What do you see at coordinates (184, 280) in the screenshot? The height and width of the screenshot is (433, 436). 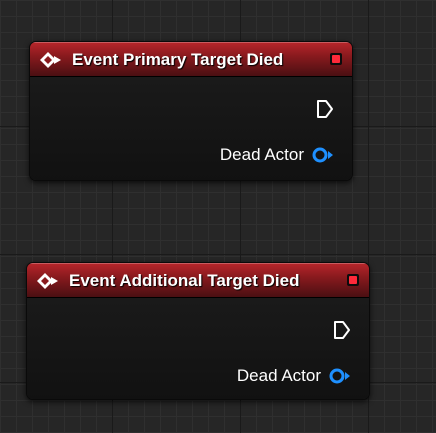 I see `node-title: Event Additional Target Died` at bounding box center [184, 280].